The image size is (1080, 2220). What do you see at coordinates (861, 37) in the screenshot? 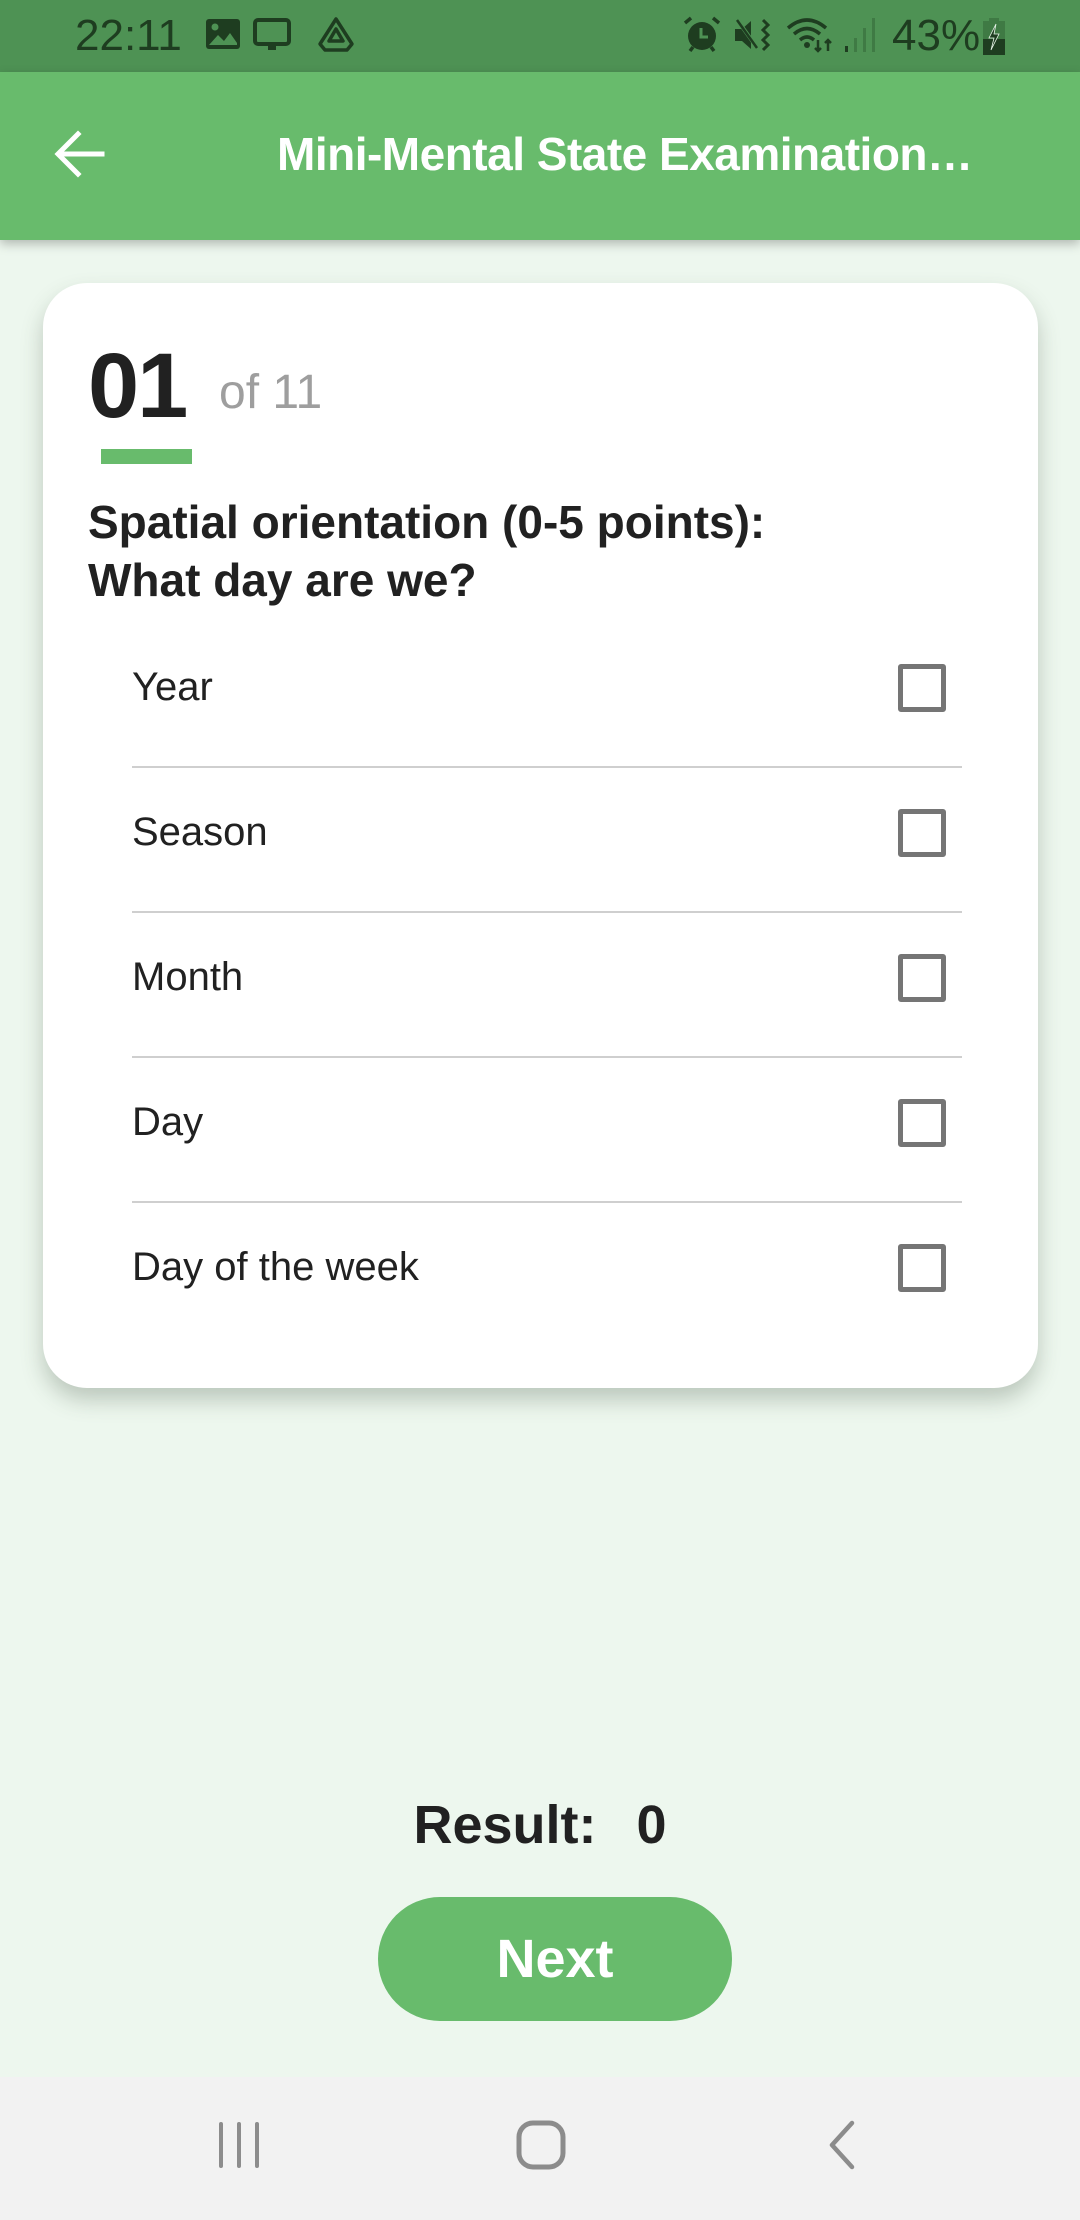
I see `signal-icon` at bounding box center [861, 37].